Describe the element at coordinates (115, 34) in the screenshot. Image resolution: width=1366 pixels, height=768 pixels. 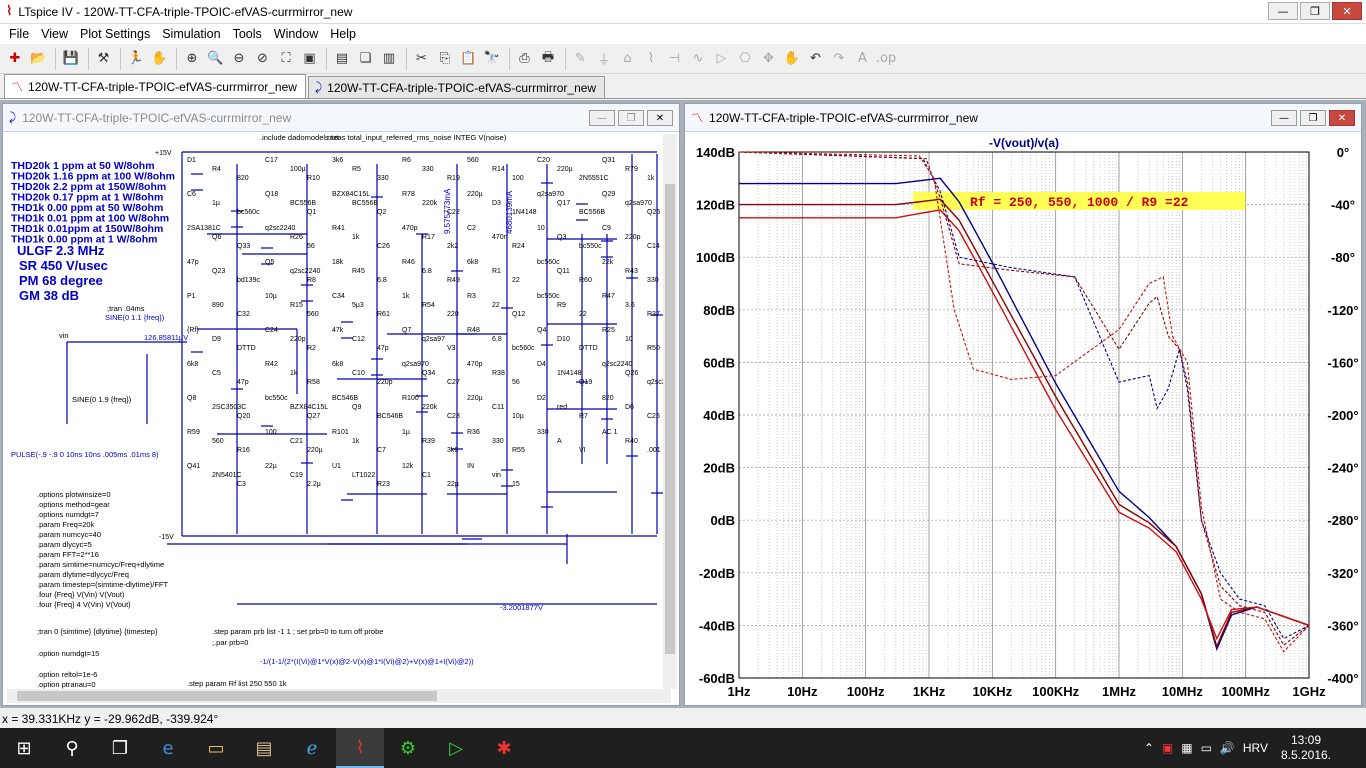
I see `menu-plot-settings: Plot Settings` at that location.